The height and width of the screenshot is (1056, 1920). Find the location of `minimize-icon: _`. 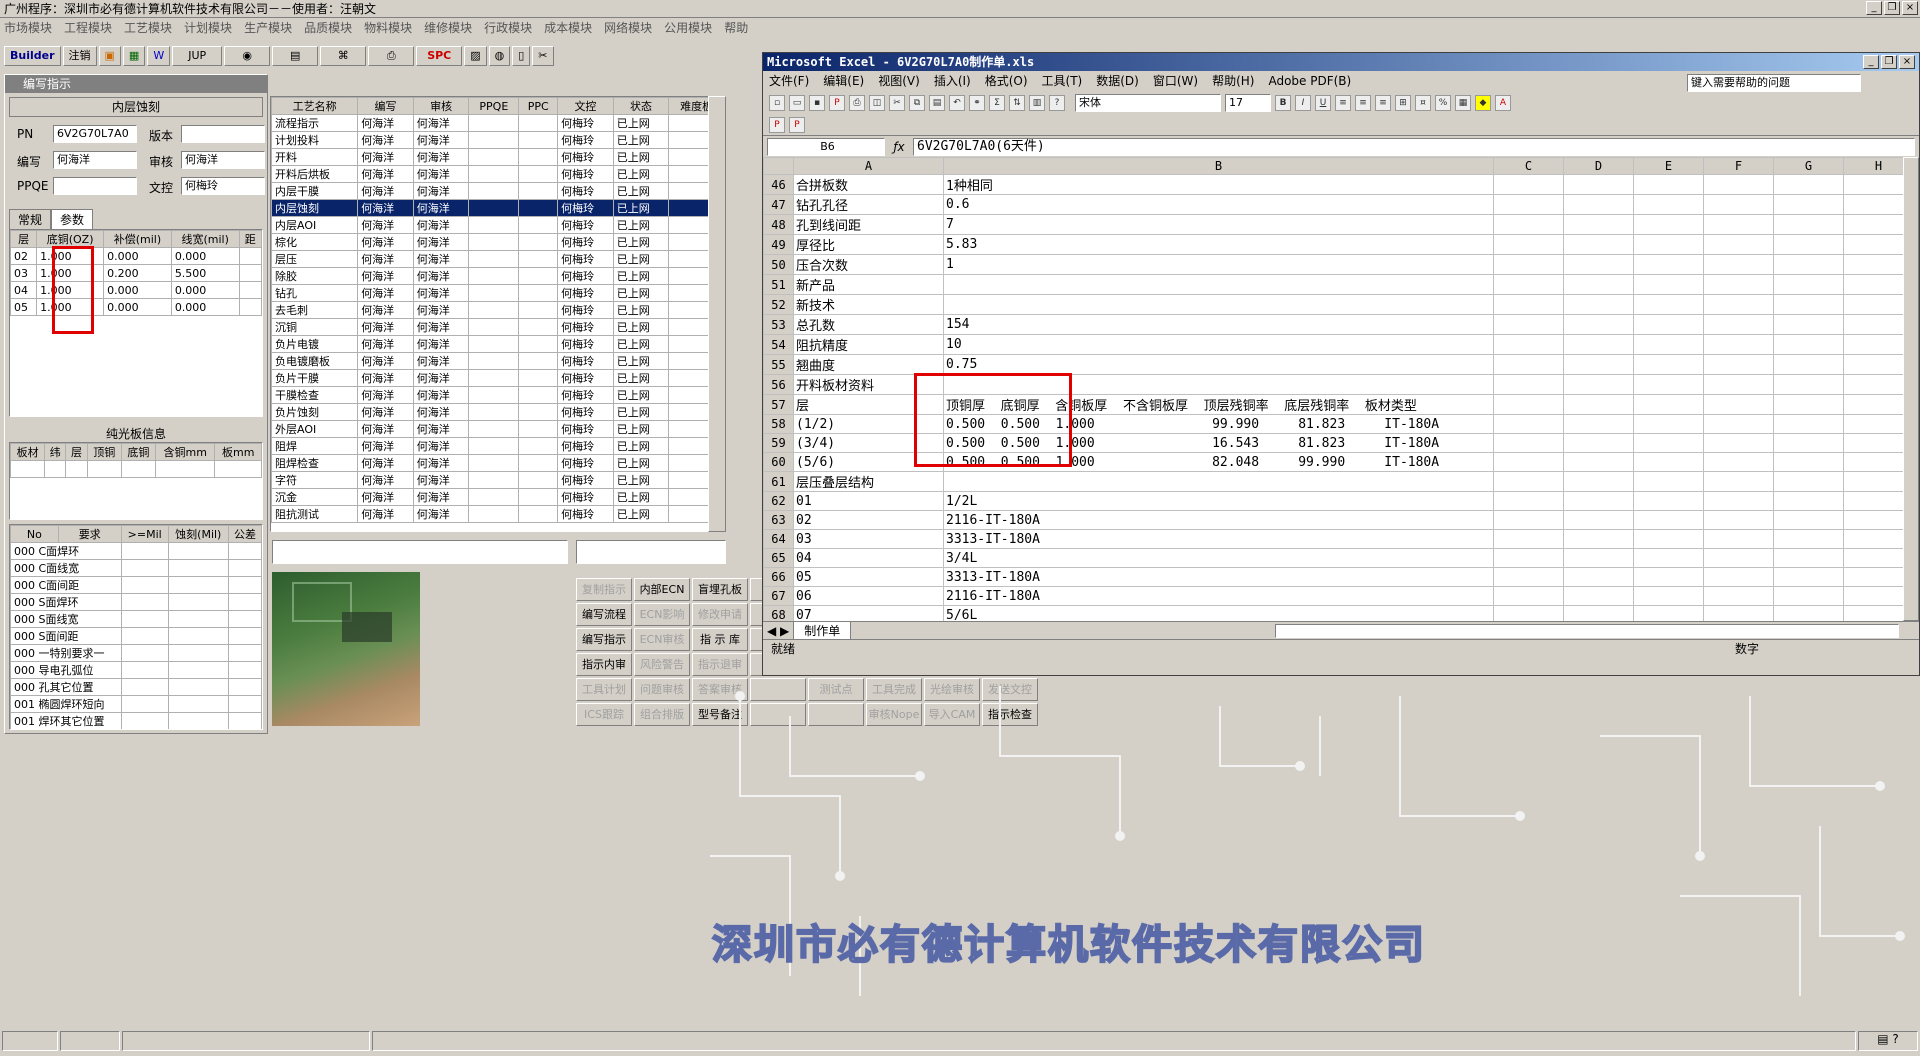

minimize-icon: _ is located at coordinates (1874, 8).